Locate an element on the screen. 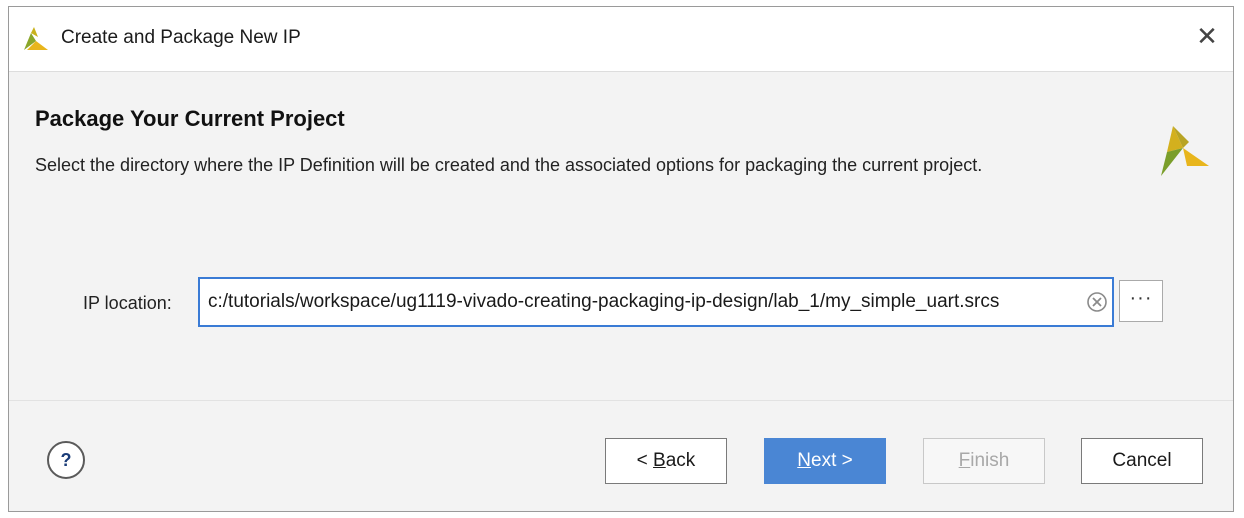 The height and width of the screenshot is (518, 1244). help-button: ? is located at coordinates (66, 460).